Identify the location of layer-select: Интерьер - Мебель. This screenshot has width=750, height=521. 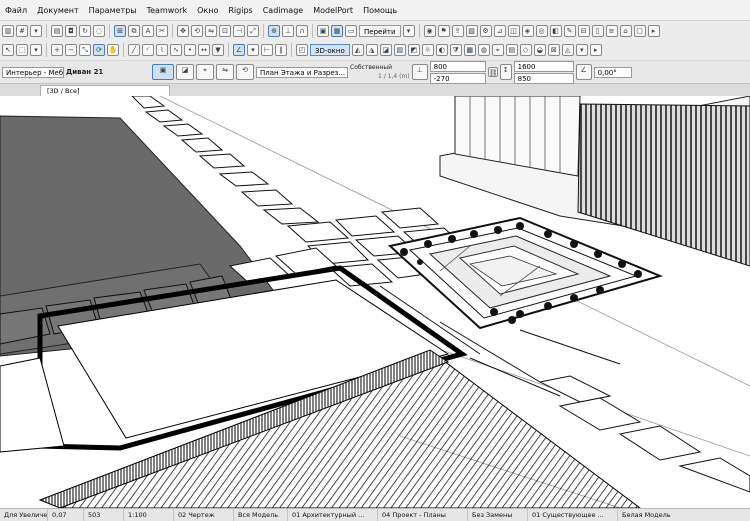
(33, 72).